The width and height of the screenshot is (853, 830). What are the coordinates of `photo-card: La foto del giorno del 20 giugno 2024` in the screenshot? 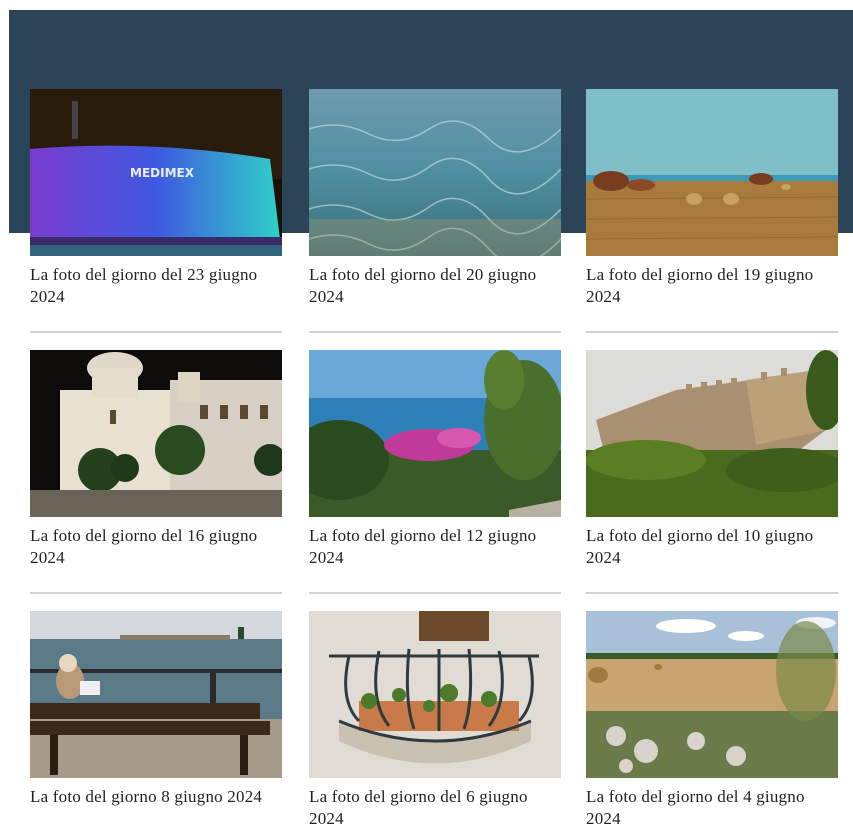 It's located at (435, 198).